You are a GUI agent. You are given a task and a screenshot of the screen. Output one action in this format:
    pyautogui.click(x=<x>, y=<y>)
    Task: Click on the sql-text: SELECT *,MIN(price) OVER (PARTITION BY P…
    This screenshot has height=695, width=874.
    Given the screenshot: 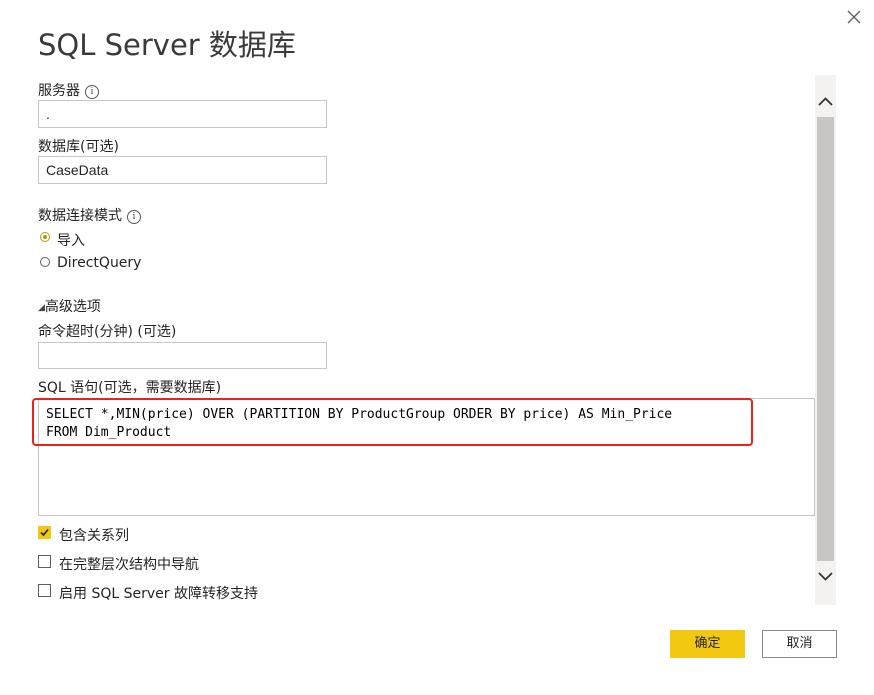 What is the action you would take?
    pyautogui.click(x=359, y=424)
    